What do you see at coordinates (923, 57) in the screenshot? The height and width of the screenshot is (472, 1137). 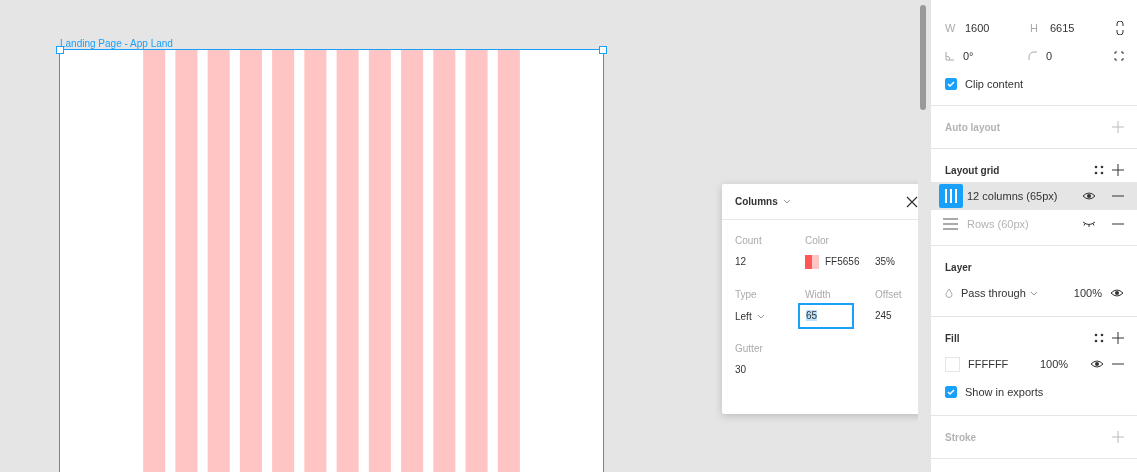 I see `scrollbar-thumb` at bounding box center [923, 57].